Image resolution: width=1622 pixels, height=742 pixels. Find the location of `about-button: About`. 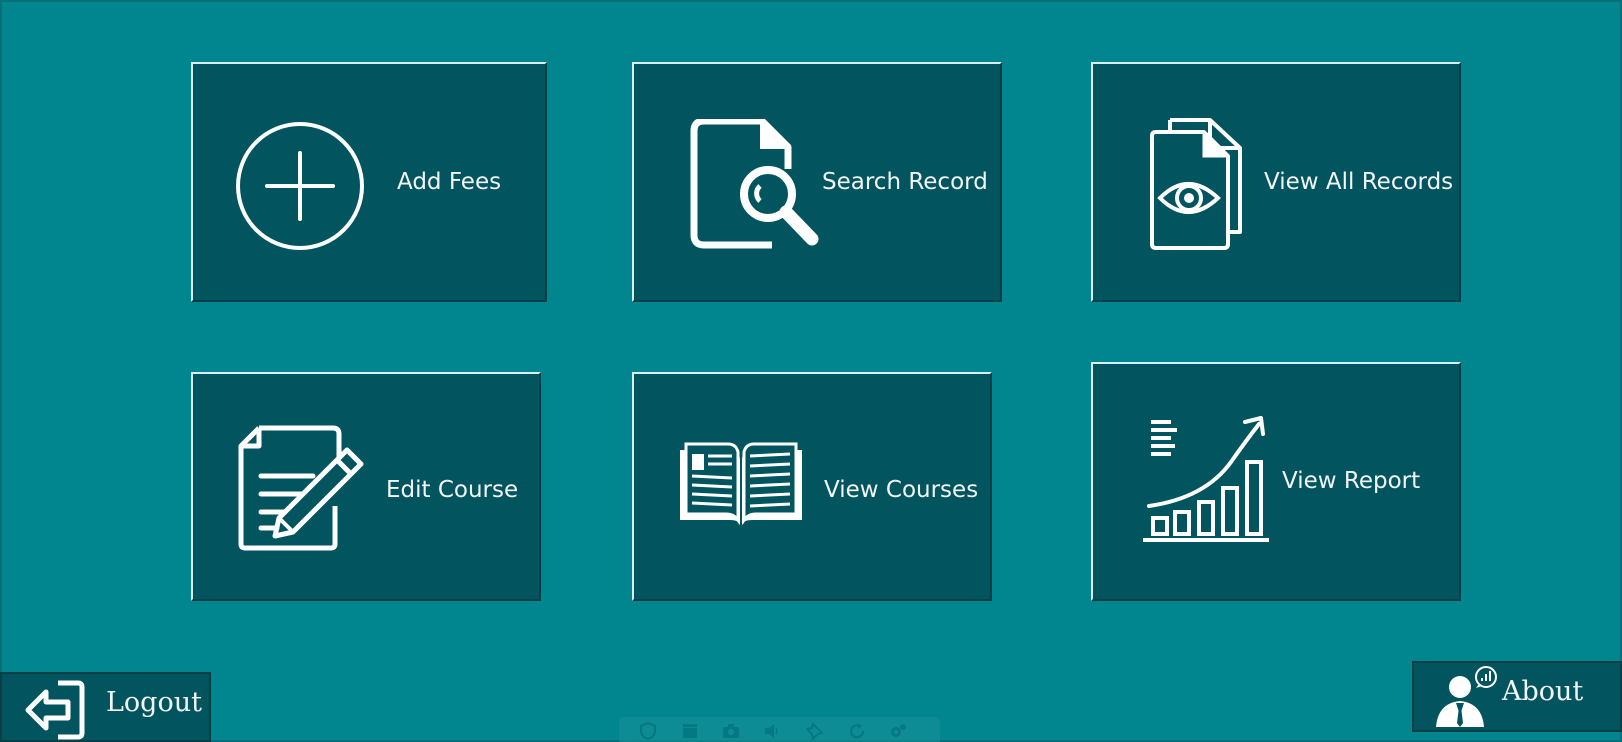

about-button: About is located at coordinates (1517, 696).